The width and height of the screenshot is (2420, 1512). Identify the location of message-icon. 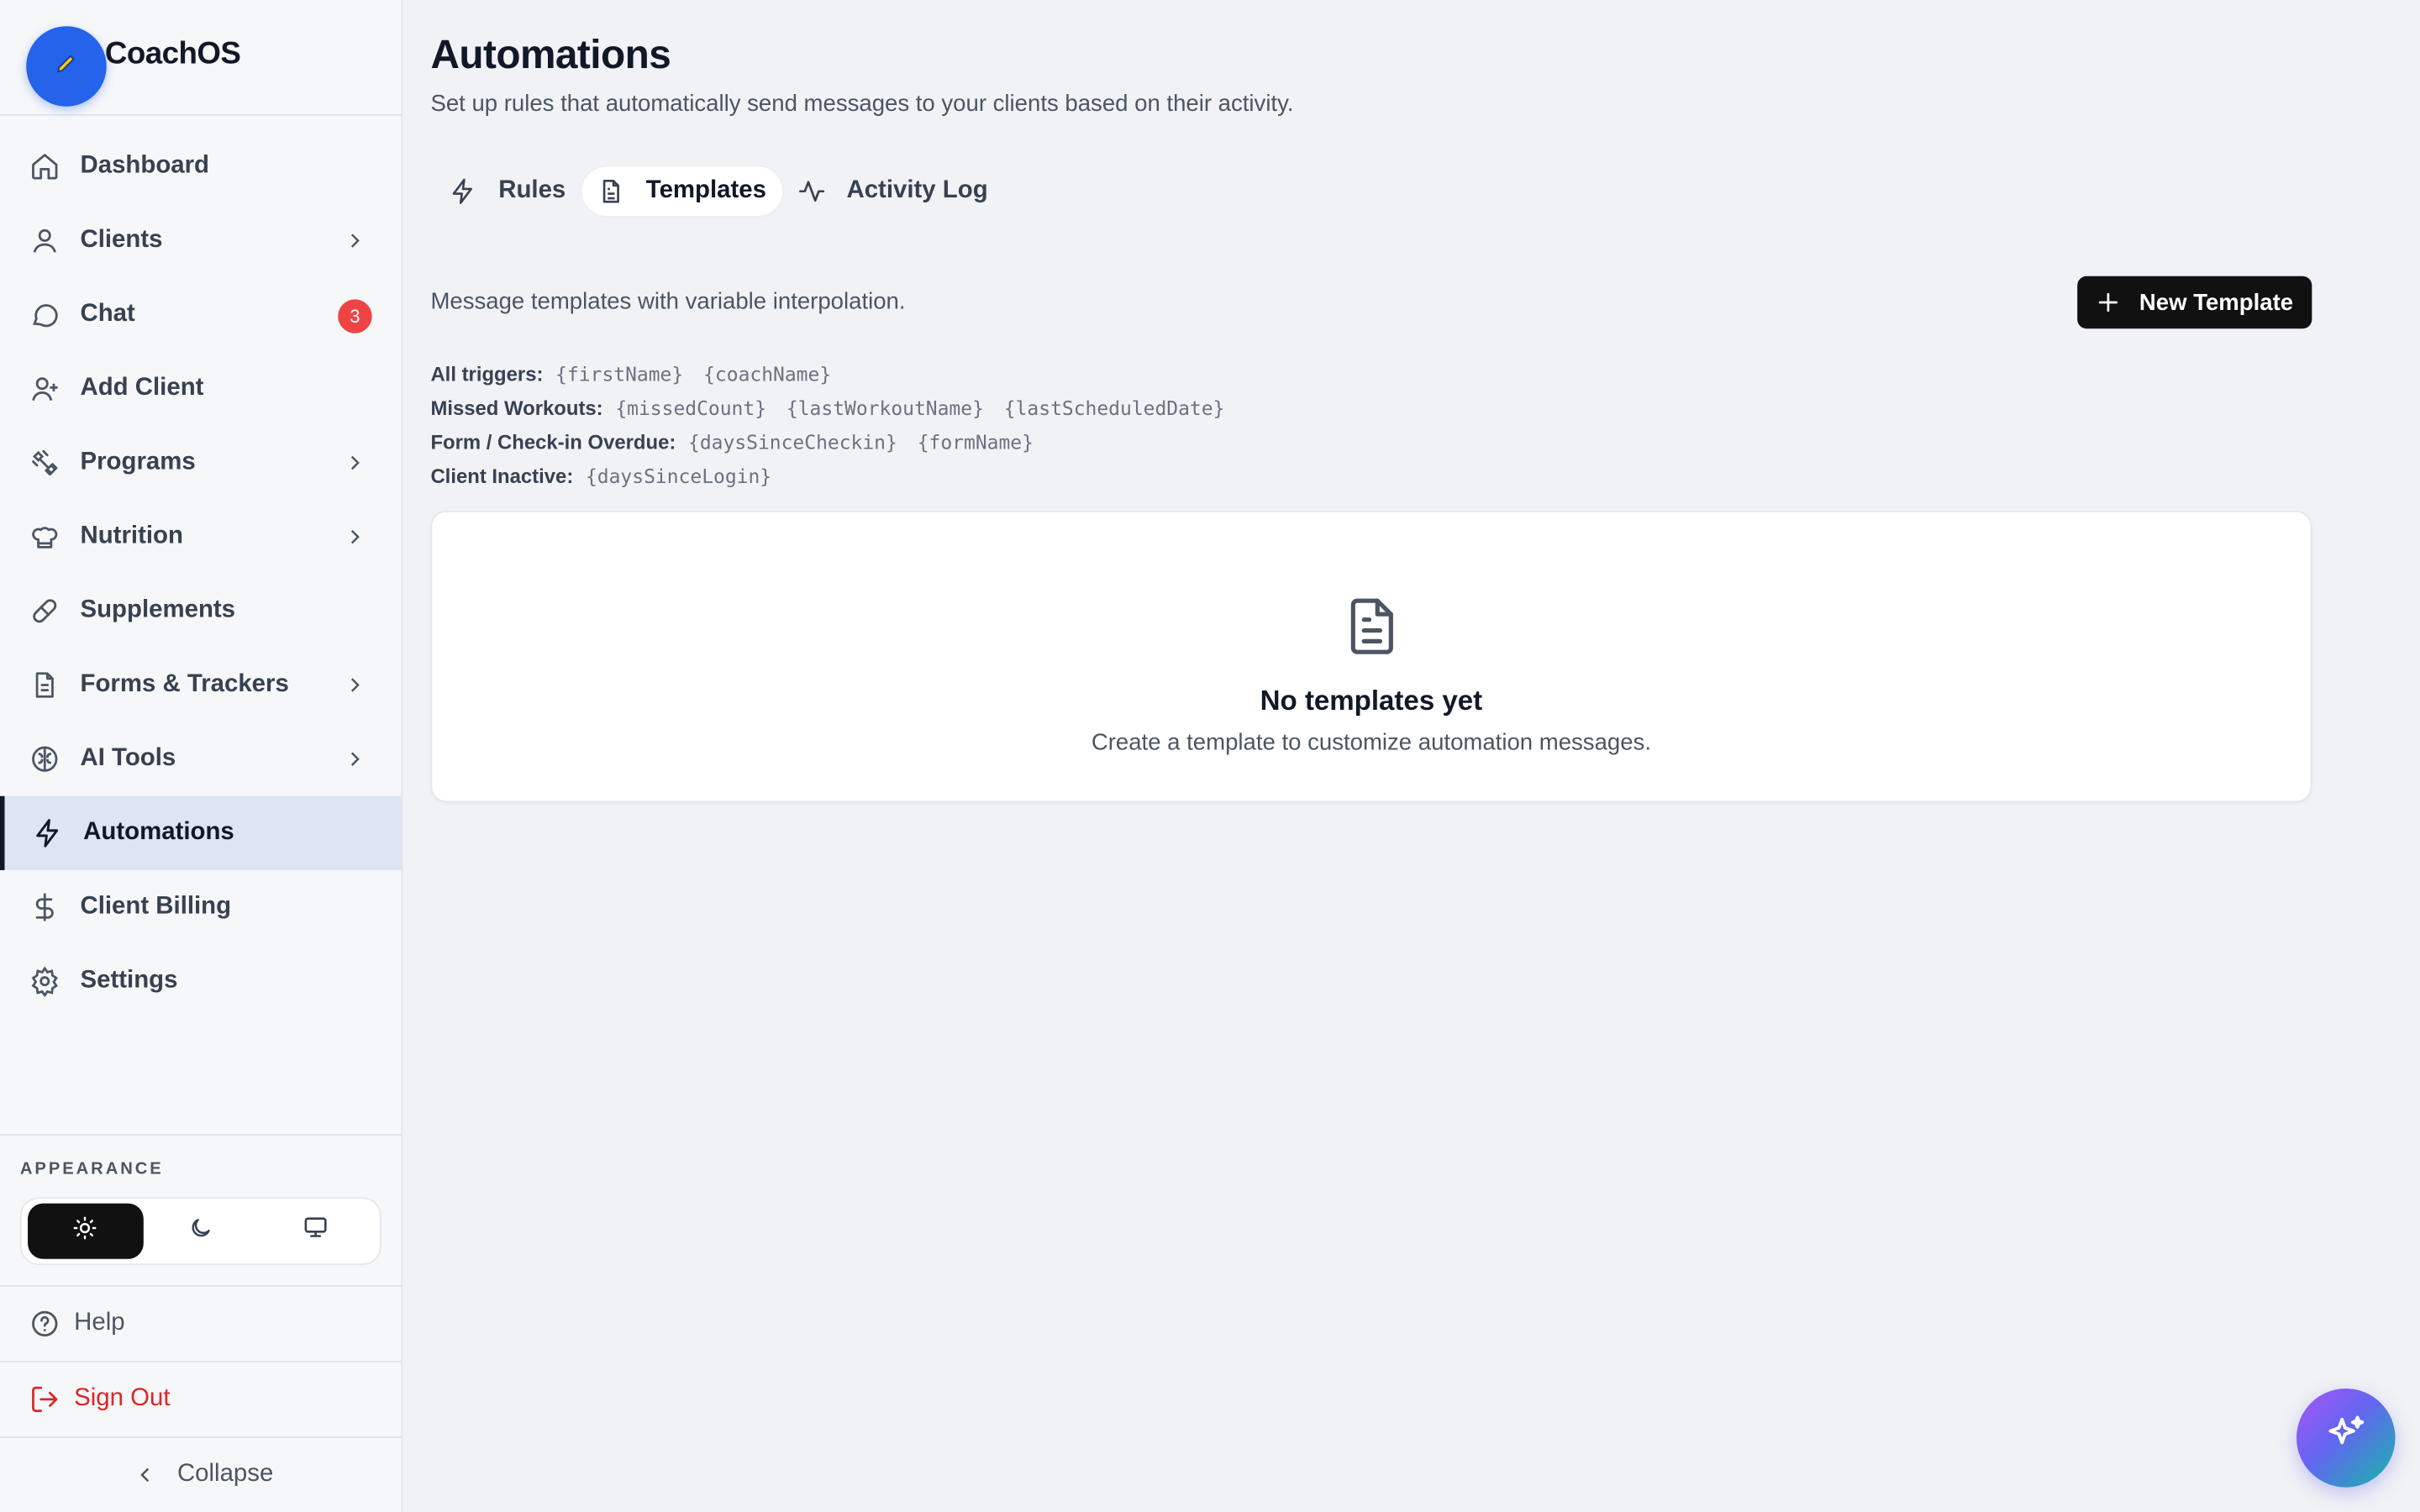
(44, 314).